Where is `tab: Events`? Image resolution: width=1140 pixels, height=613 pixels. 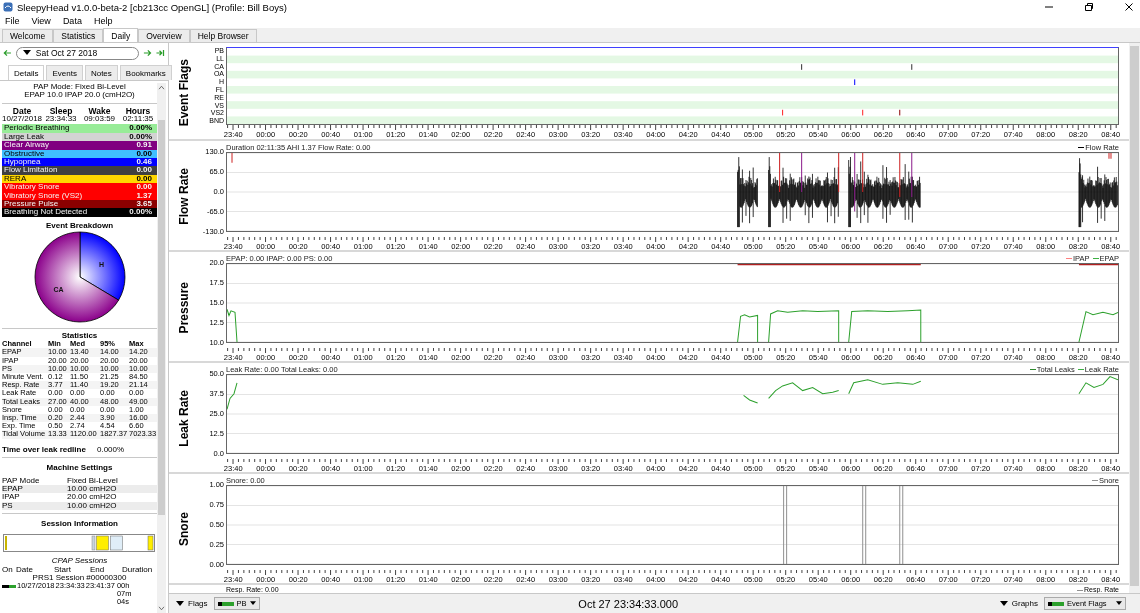
tab: Events is located at coordinates (64, 72).